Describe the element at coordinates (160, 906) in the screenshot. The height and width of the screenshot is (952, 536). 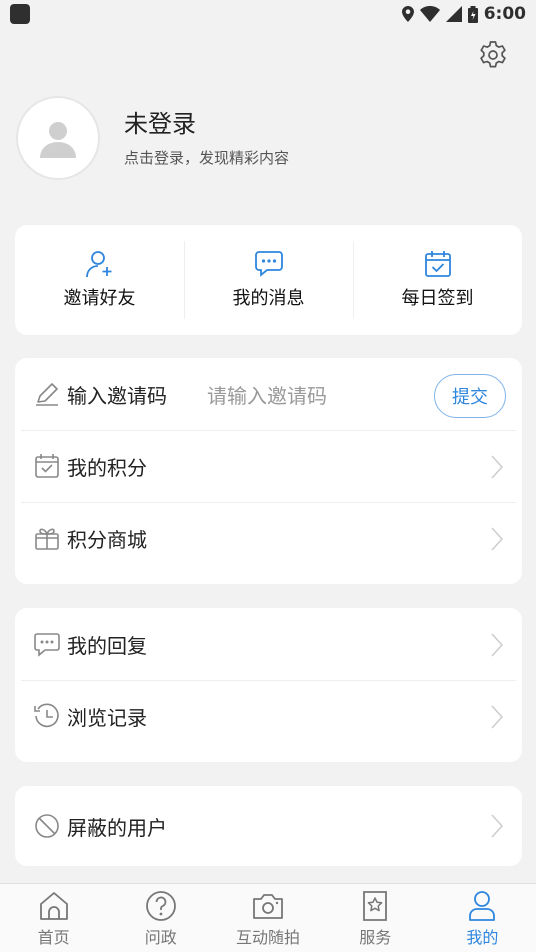
I see `question-icon` at that location.